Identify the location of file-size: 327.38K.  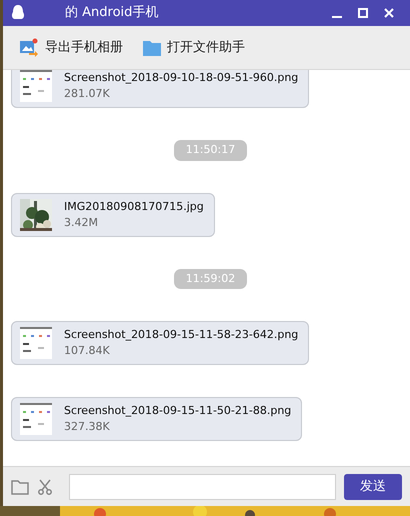
(87, 427).